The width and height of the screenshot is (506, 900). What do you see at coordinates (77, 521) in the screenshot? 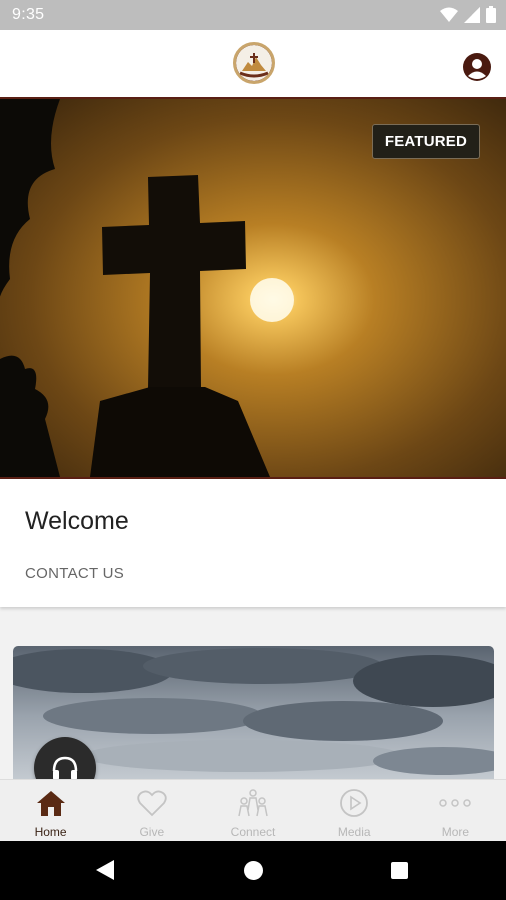
I see `welcome-title: Welcome` at bounding box center [77, 521].